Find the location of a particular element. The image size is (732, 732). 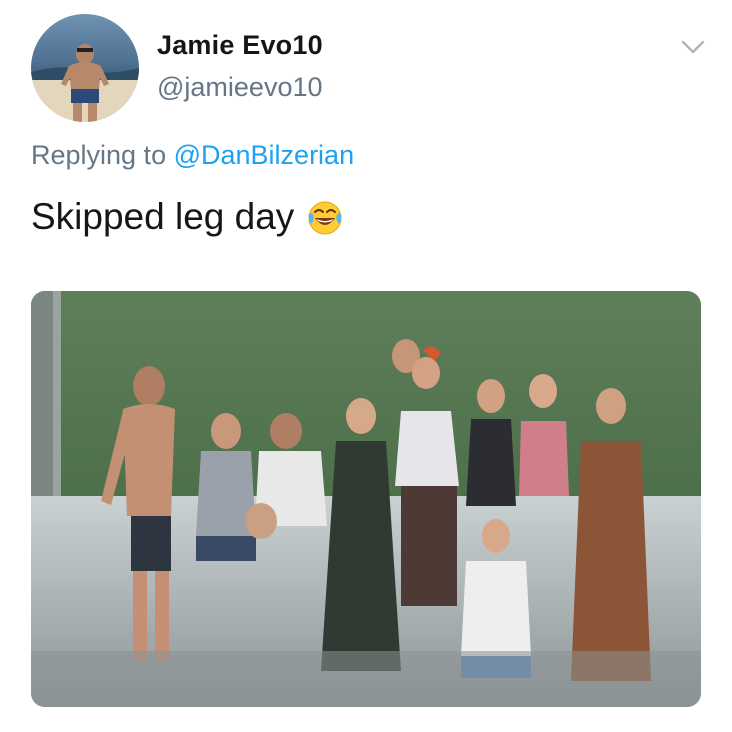

replying-to-line: Replying to @DanBilzerian is located at coordinates (192, 155).